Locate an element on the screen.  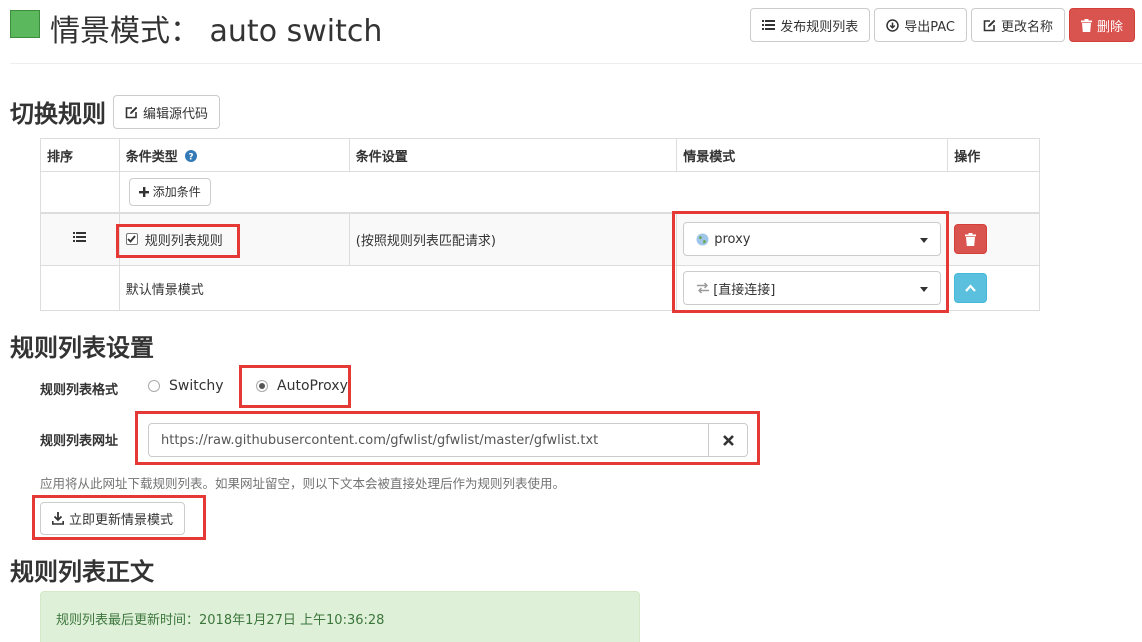
format-radio-switchy: Switchy is located at coordinates (186, 386).